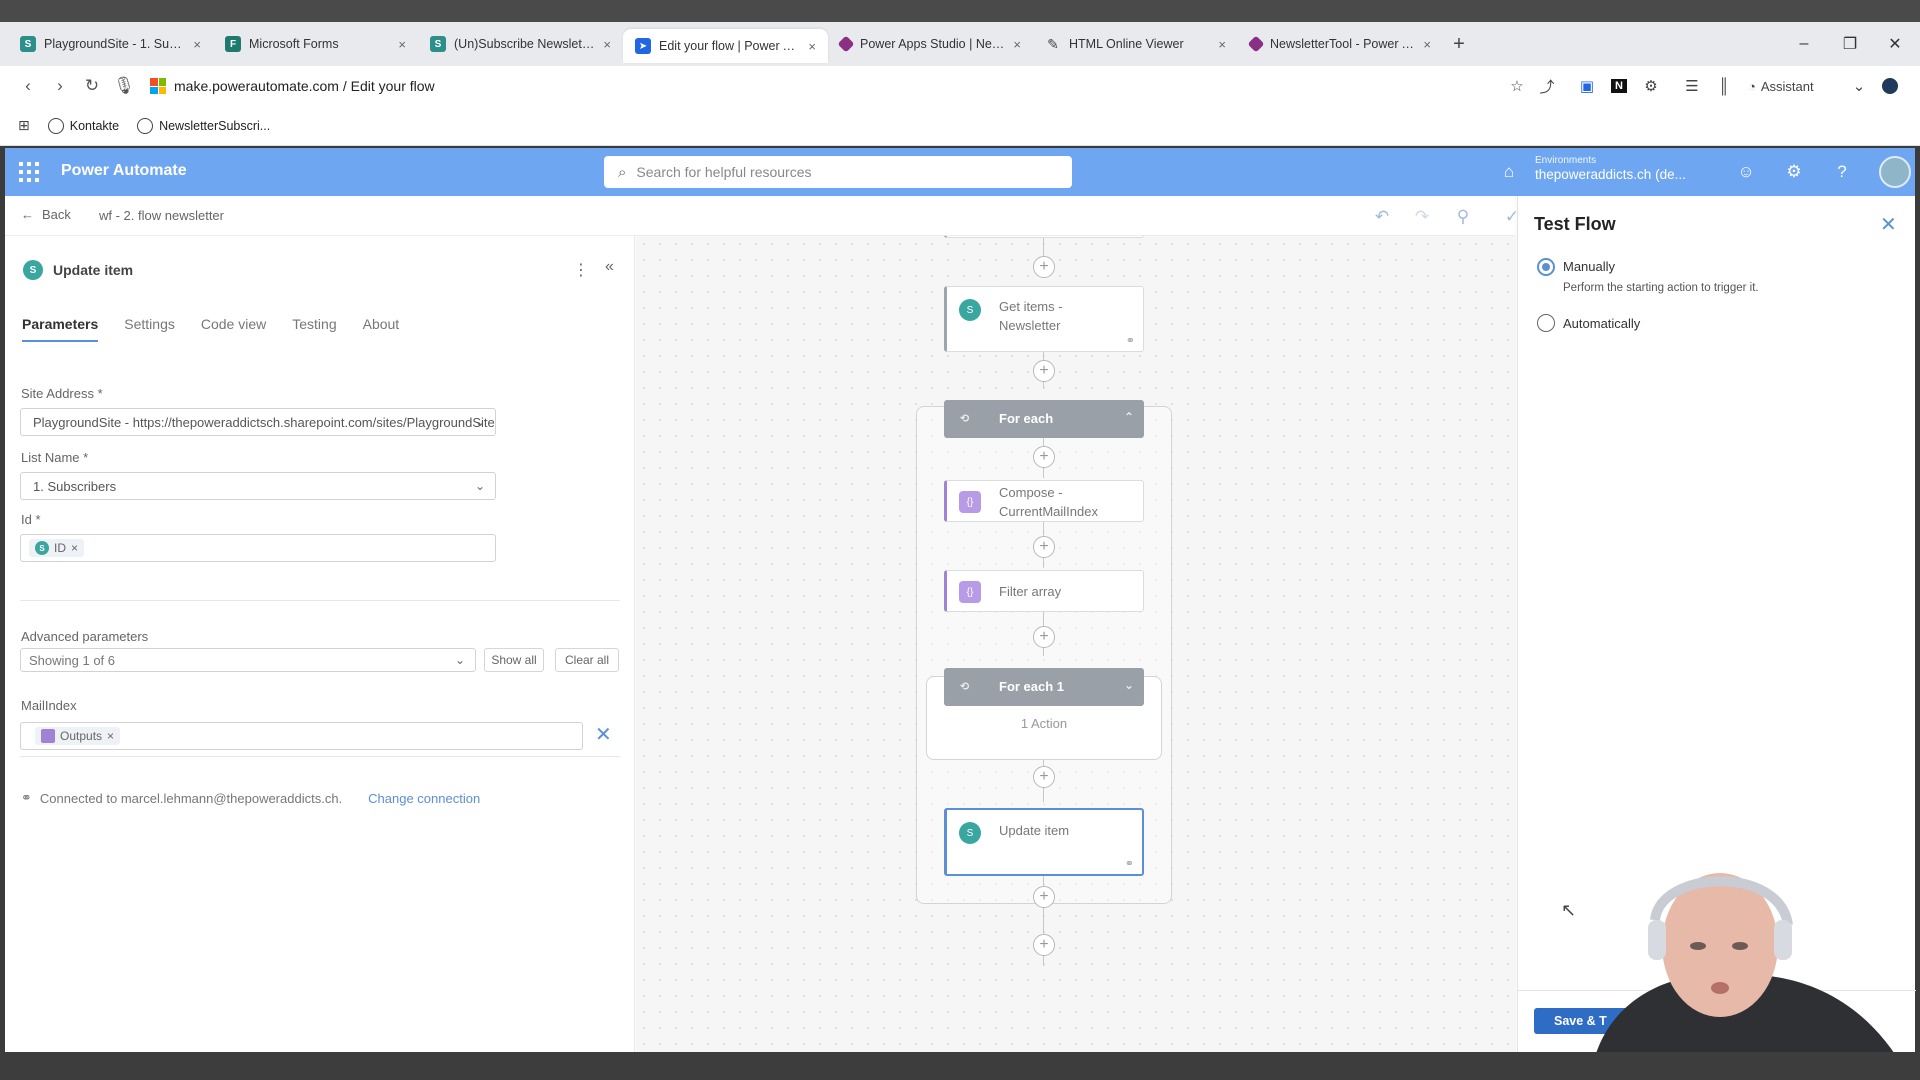 This screenshot has width=1920, height=1080. I want to click on radio-automatically, so click(1546, 323).